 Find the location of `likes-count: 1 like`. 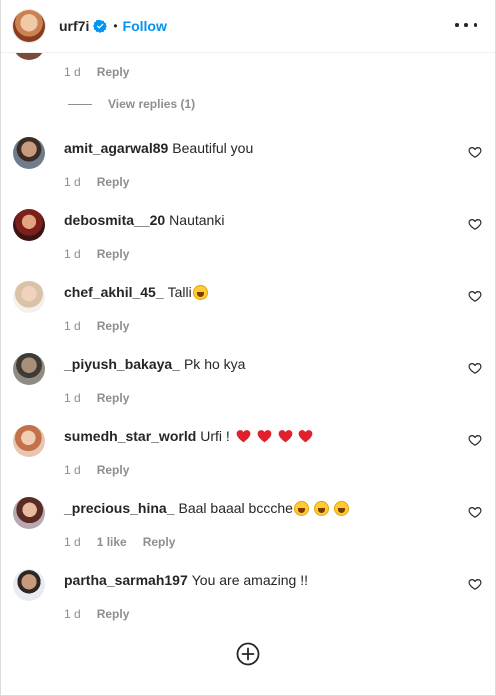

likes-count: 1 like is located at coordinates (112, 542).